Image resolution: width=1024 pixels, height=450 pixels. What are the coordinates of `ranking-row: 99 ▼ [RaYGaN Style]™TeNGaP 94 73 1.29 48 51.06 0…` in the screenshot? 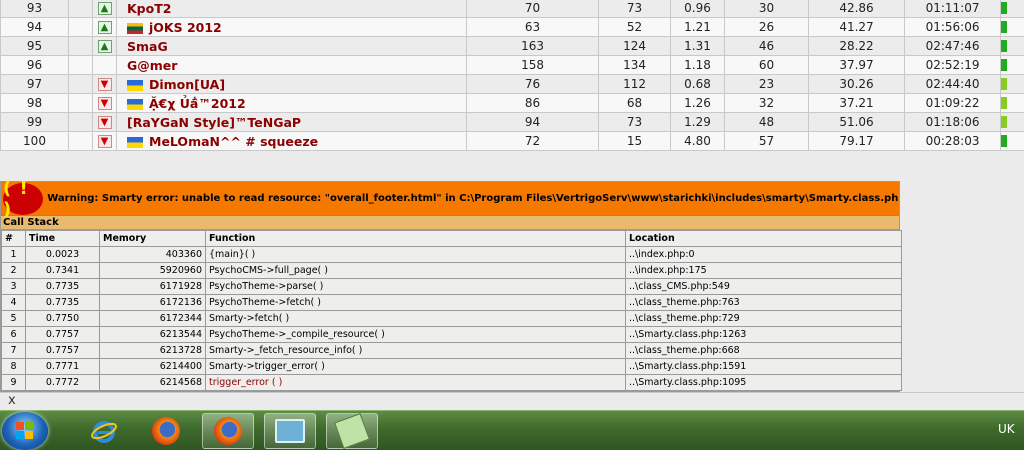 It's located at (512, 122).